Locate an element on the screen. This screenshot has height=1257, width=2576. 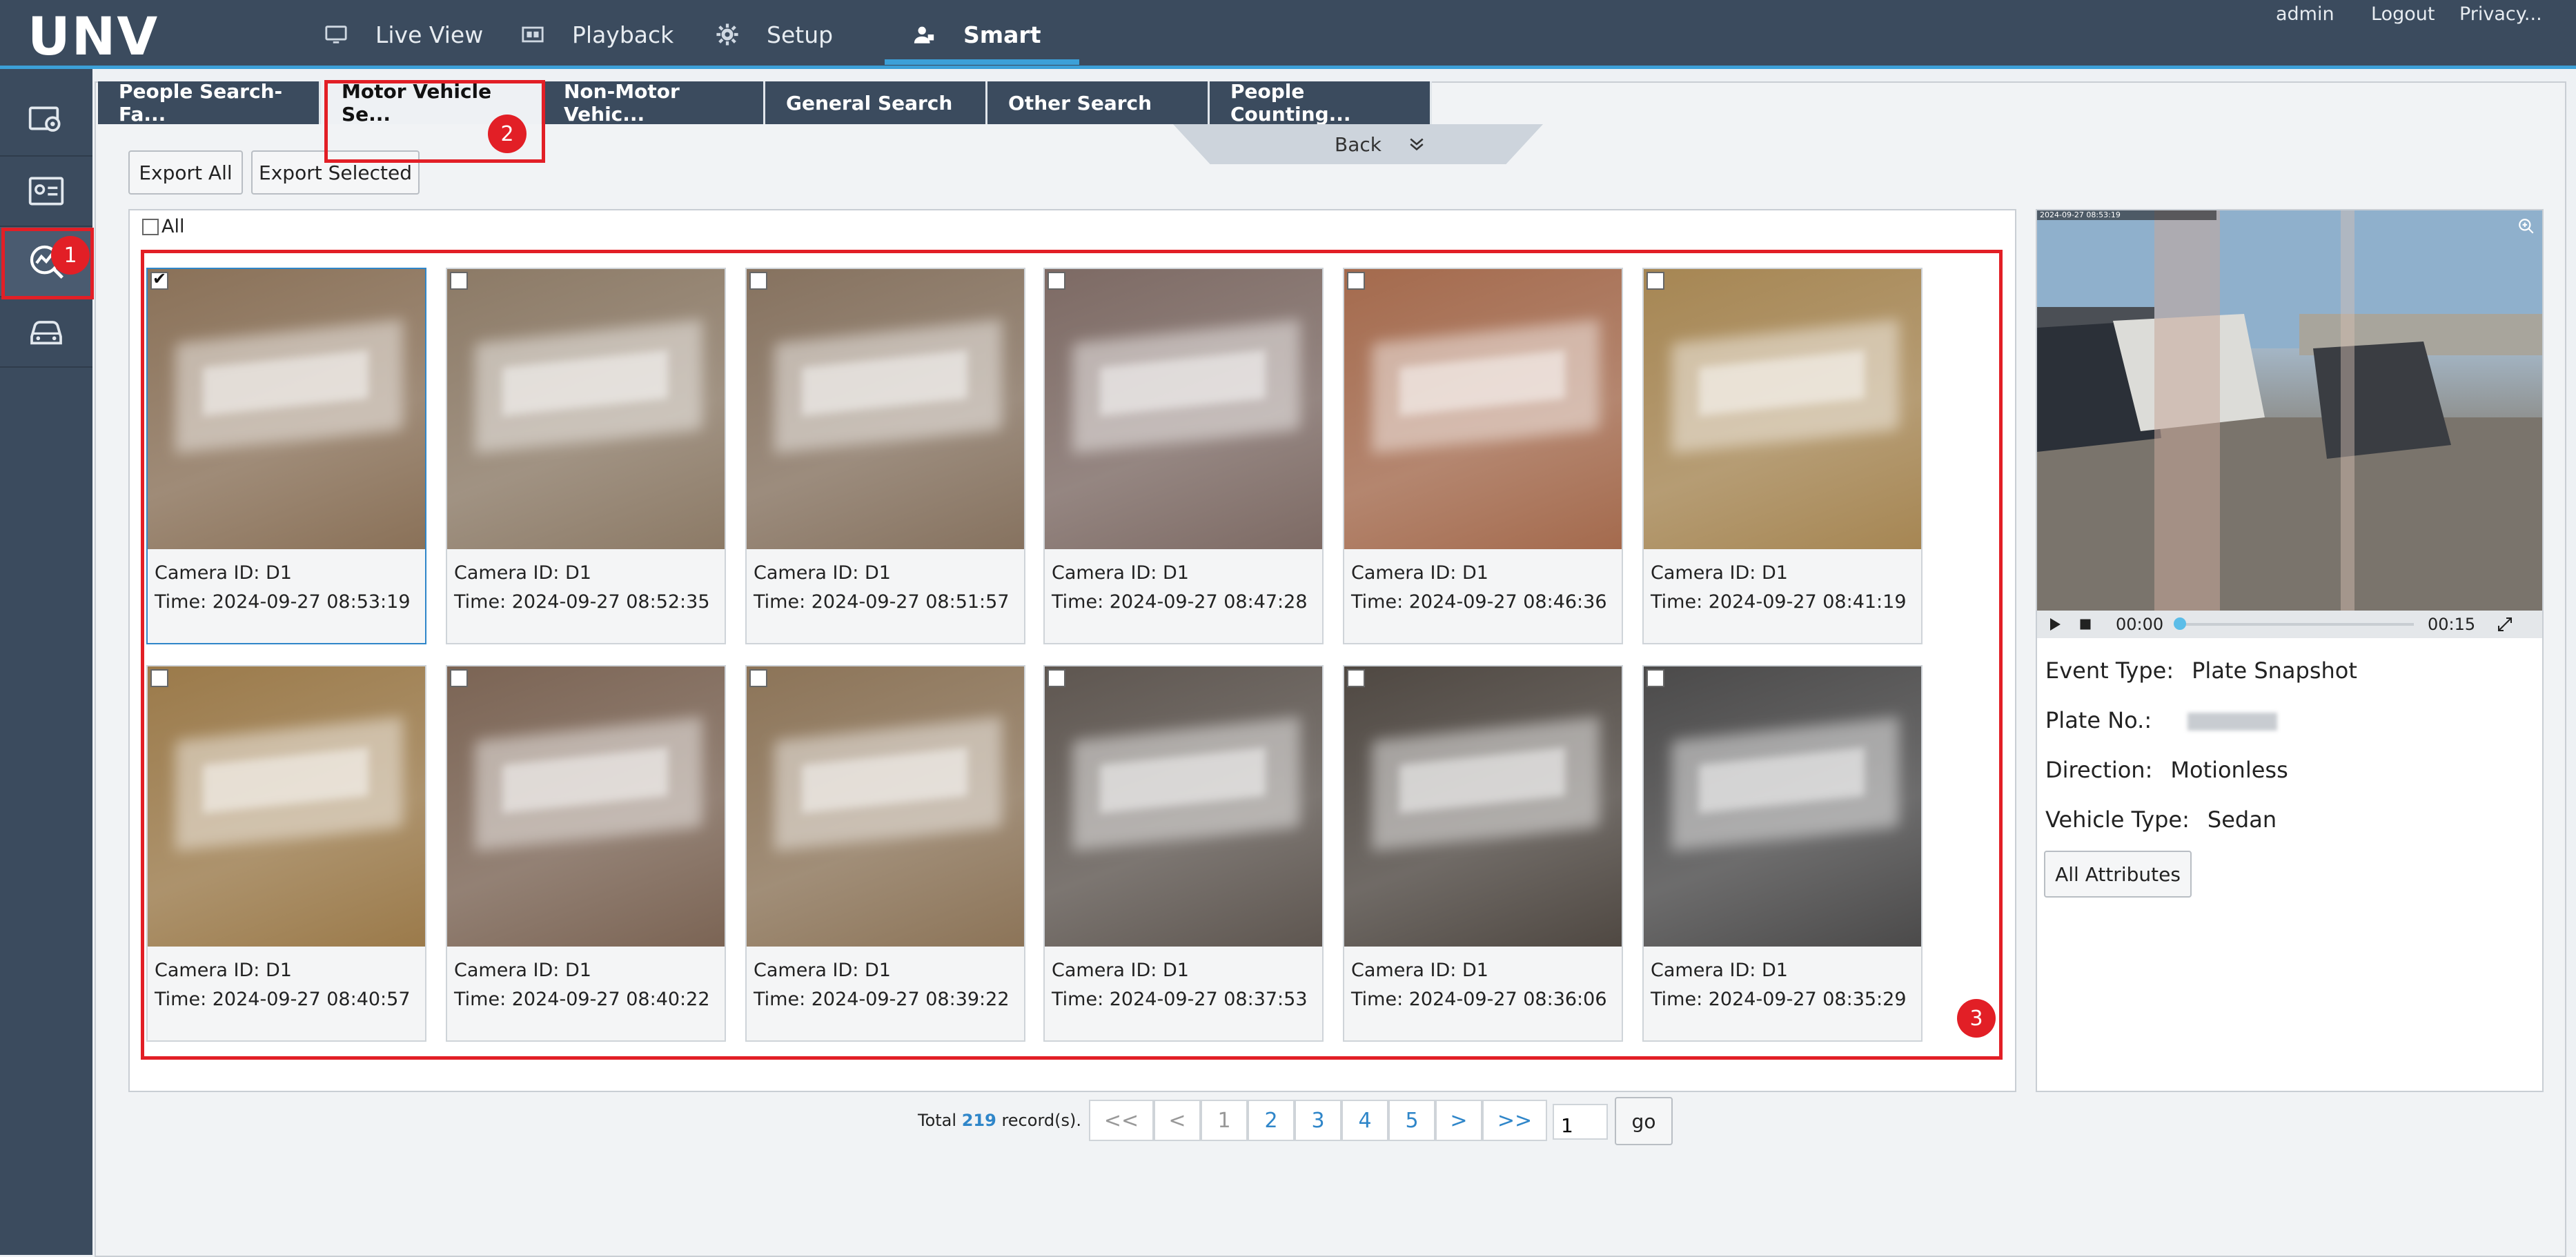
logout-link: Logout is located at coordinates (2403, 14).